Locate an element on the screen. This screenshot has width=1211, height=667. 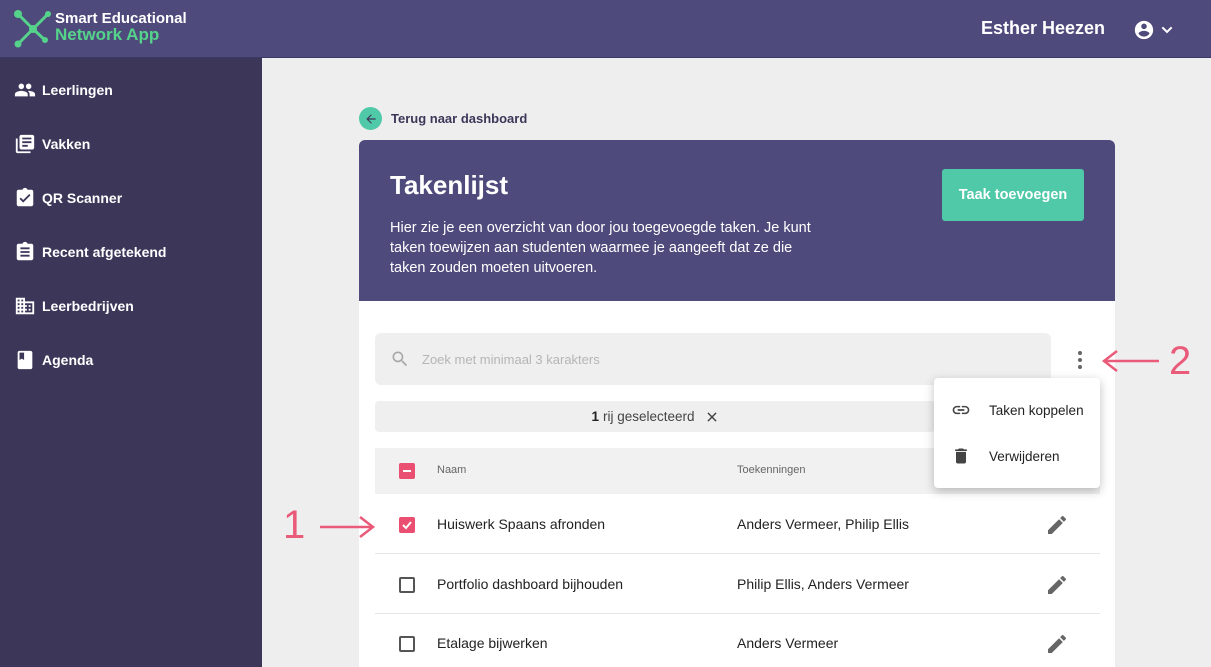
menu-item-label: Taken koppelen is located at coordinates (1036, 410).